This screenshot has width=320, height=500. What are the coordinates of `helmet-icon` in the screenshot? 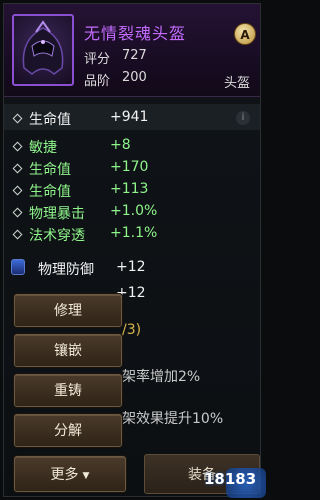 It's located at (43, 47).